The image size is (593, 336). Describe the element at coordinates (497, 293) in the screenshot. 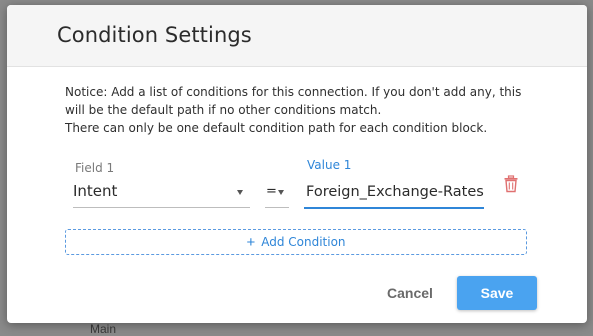

I see `save-button: Save` at that location.